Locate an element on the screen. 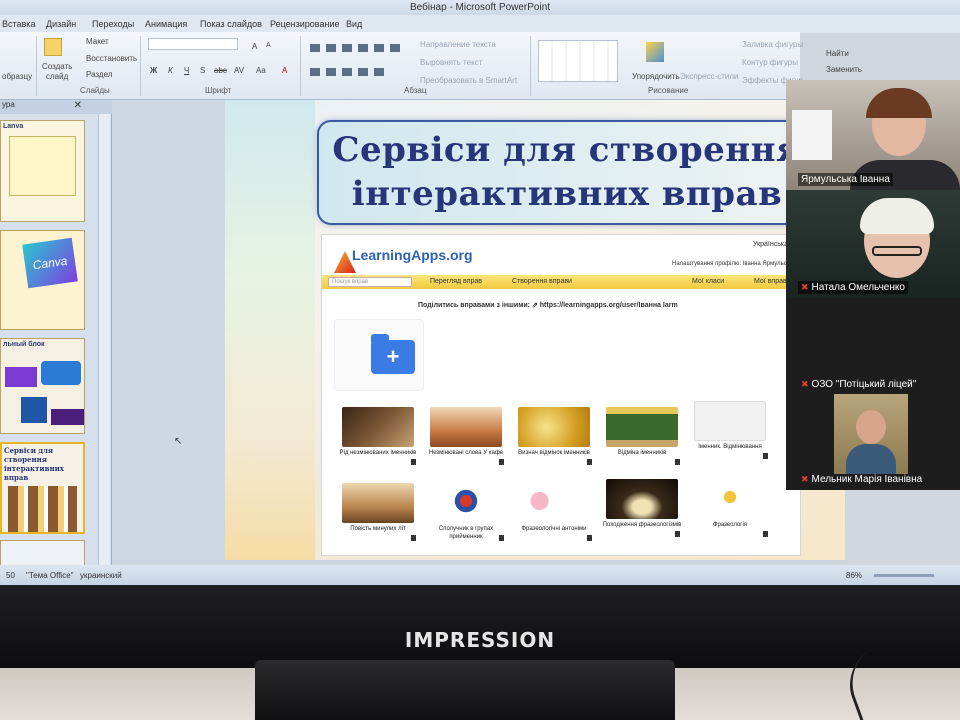 The image size is (960, 720). arrange-icon is located at coordinates (655, 52).